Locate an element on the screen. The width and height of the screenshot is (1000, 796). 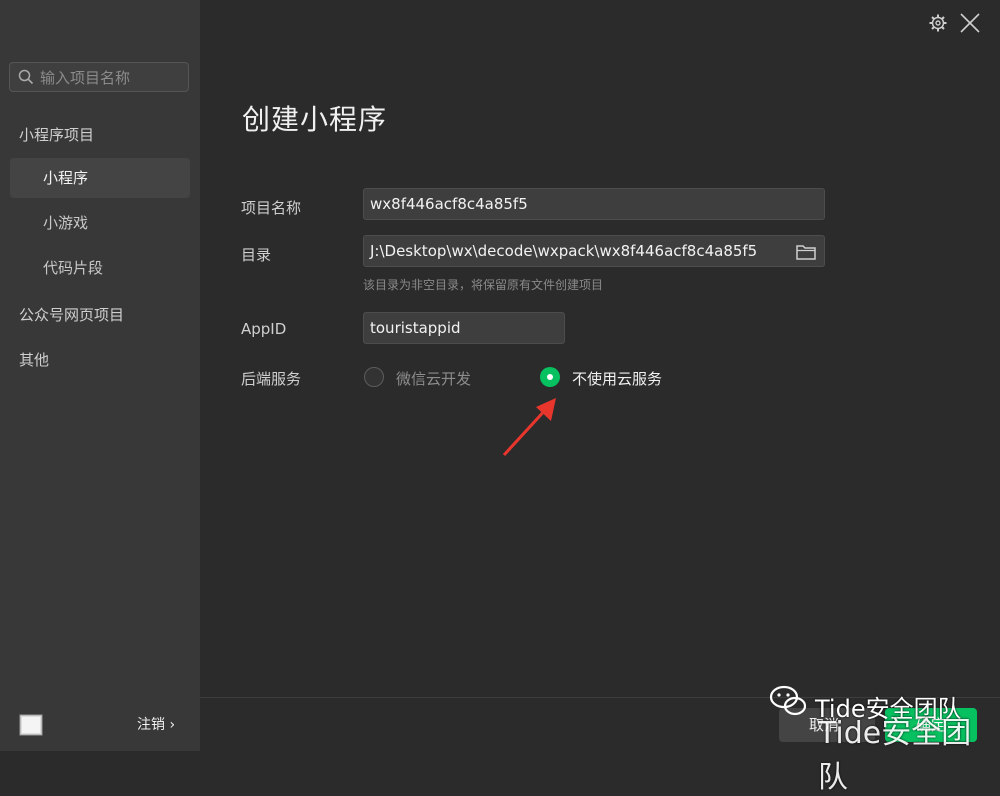
backend-service-label: 后端服务 is located at coordinates (271, 379).